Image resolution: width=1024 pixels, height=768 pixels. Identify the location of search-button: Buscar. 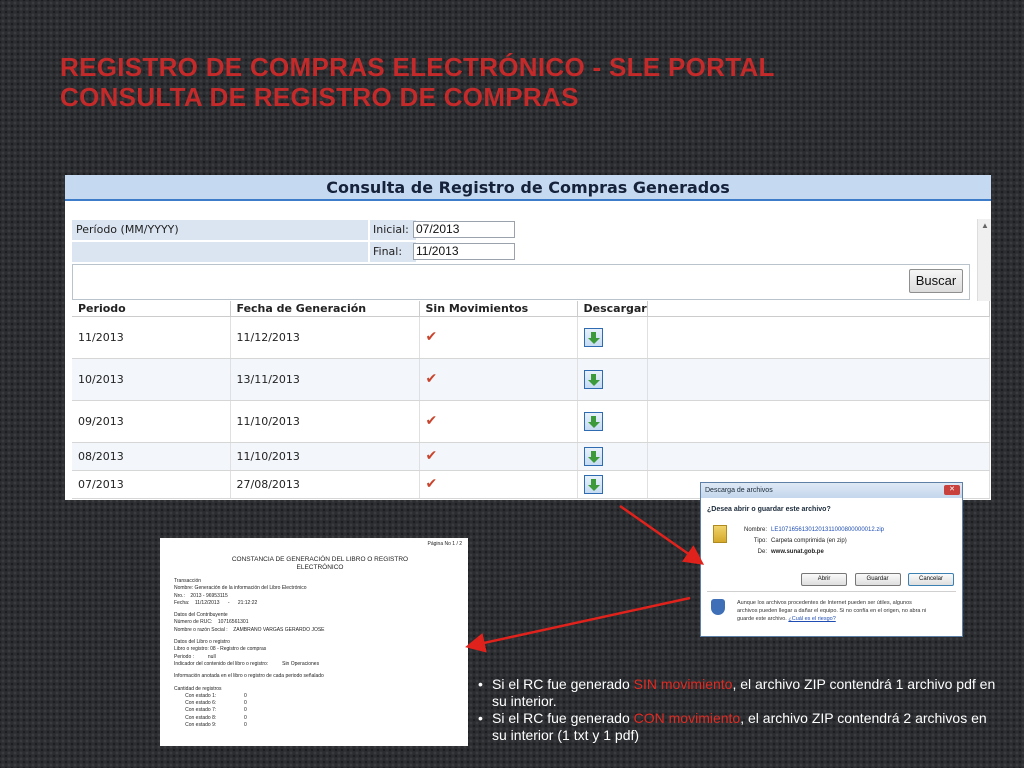
(936, 281).